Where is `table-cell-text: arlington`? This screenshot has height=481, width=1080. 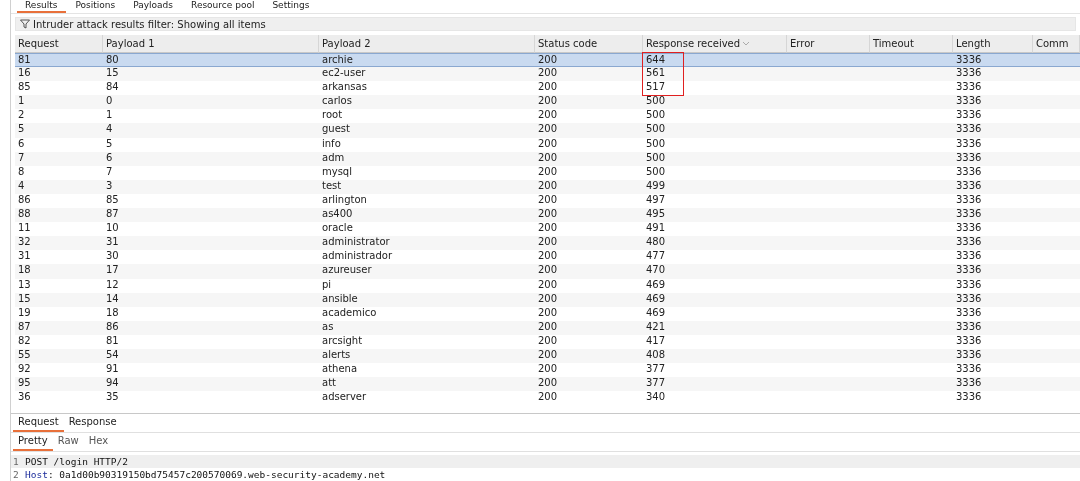
table-cell-text: arlington is located at coordinates (344, 200).